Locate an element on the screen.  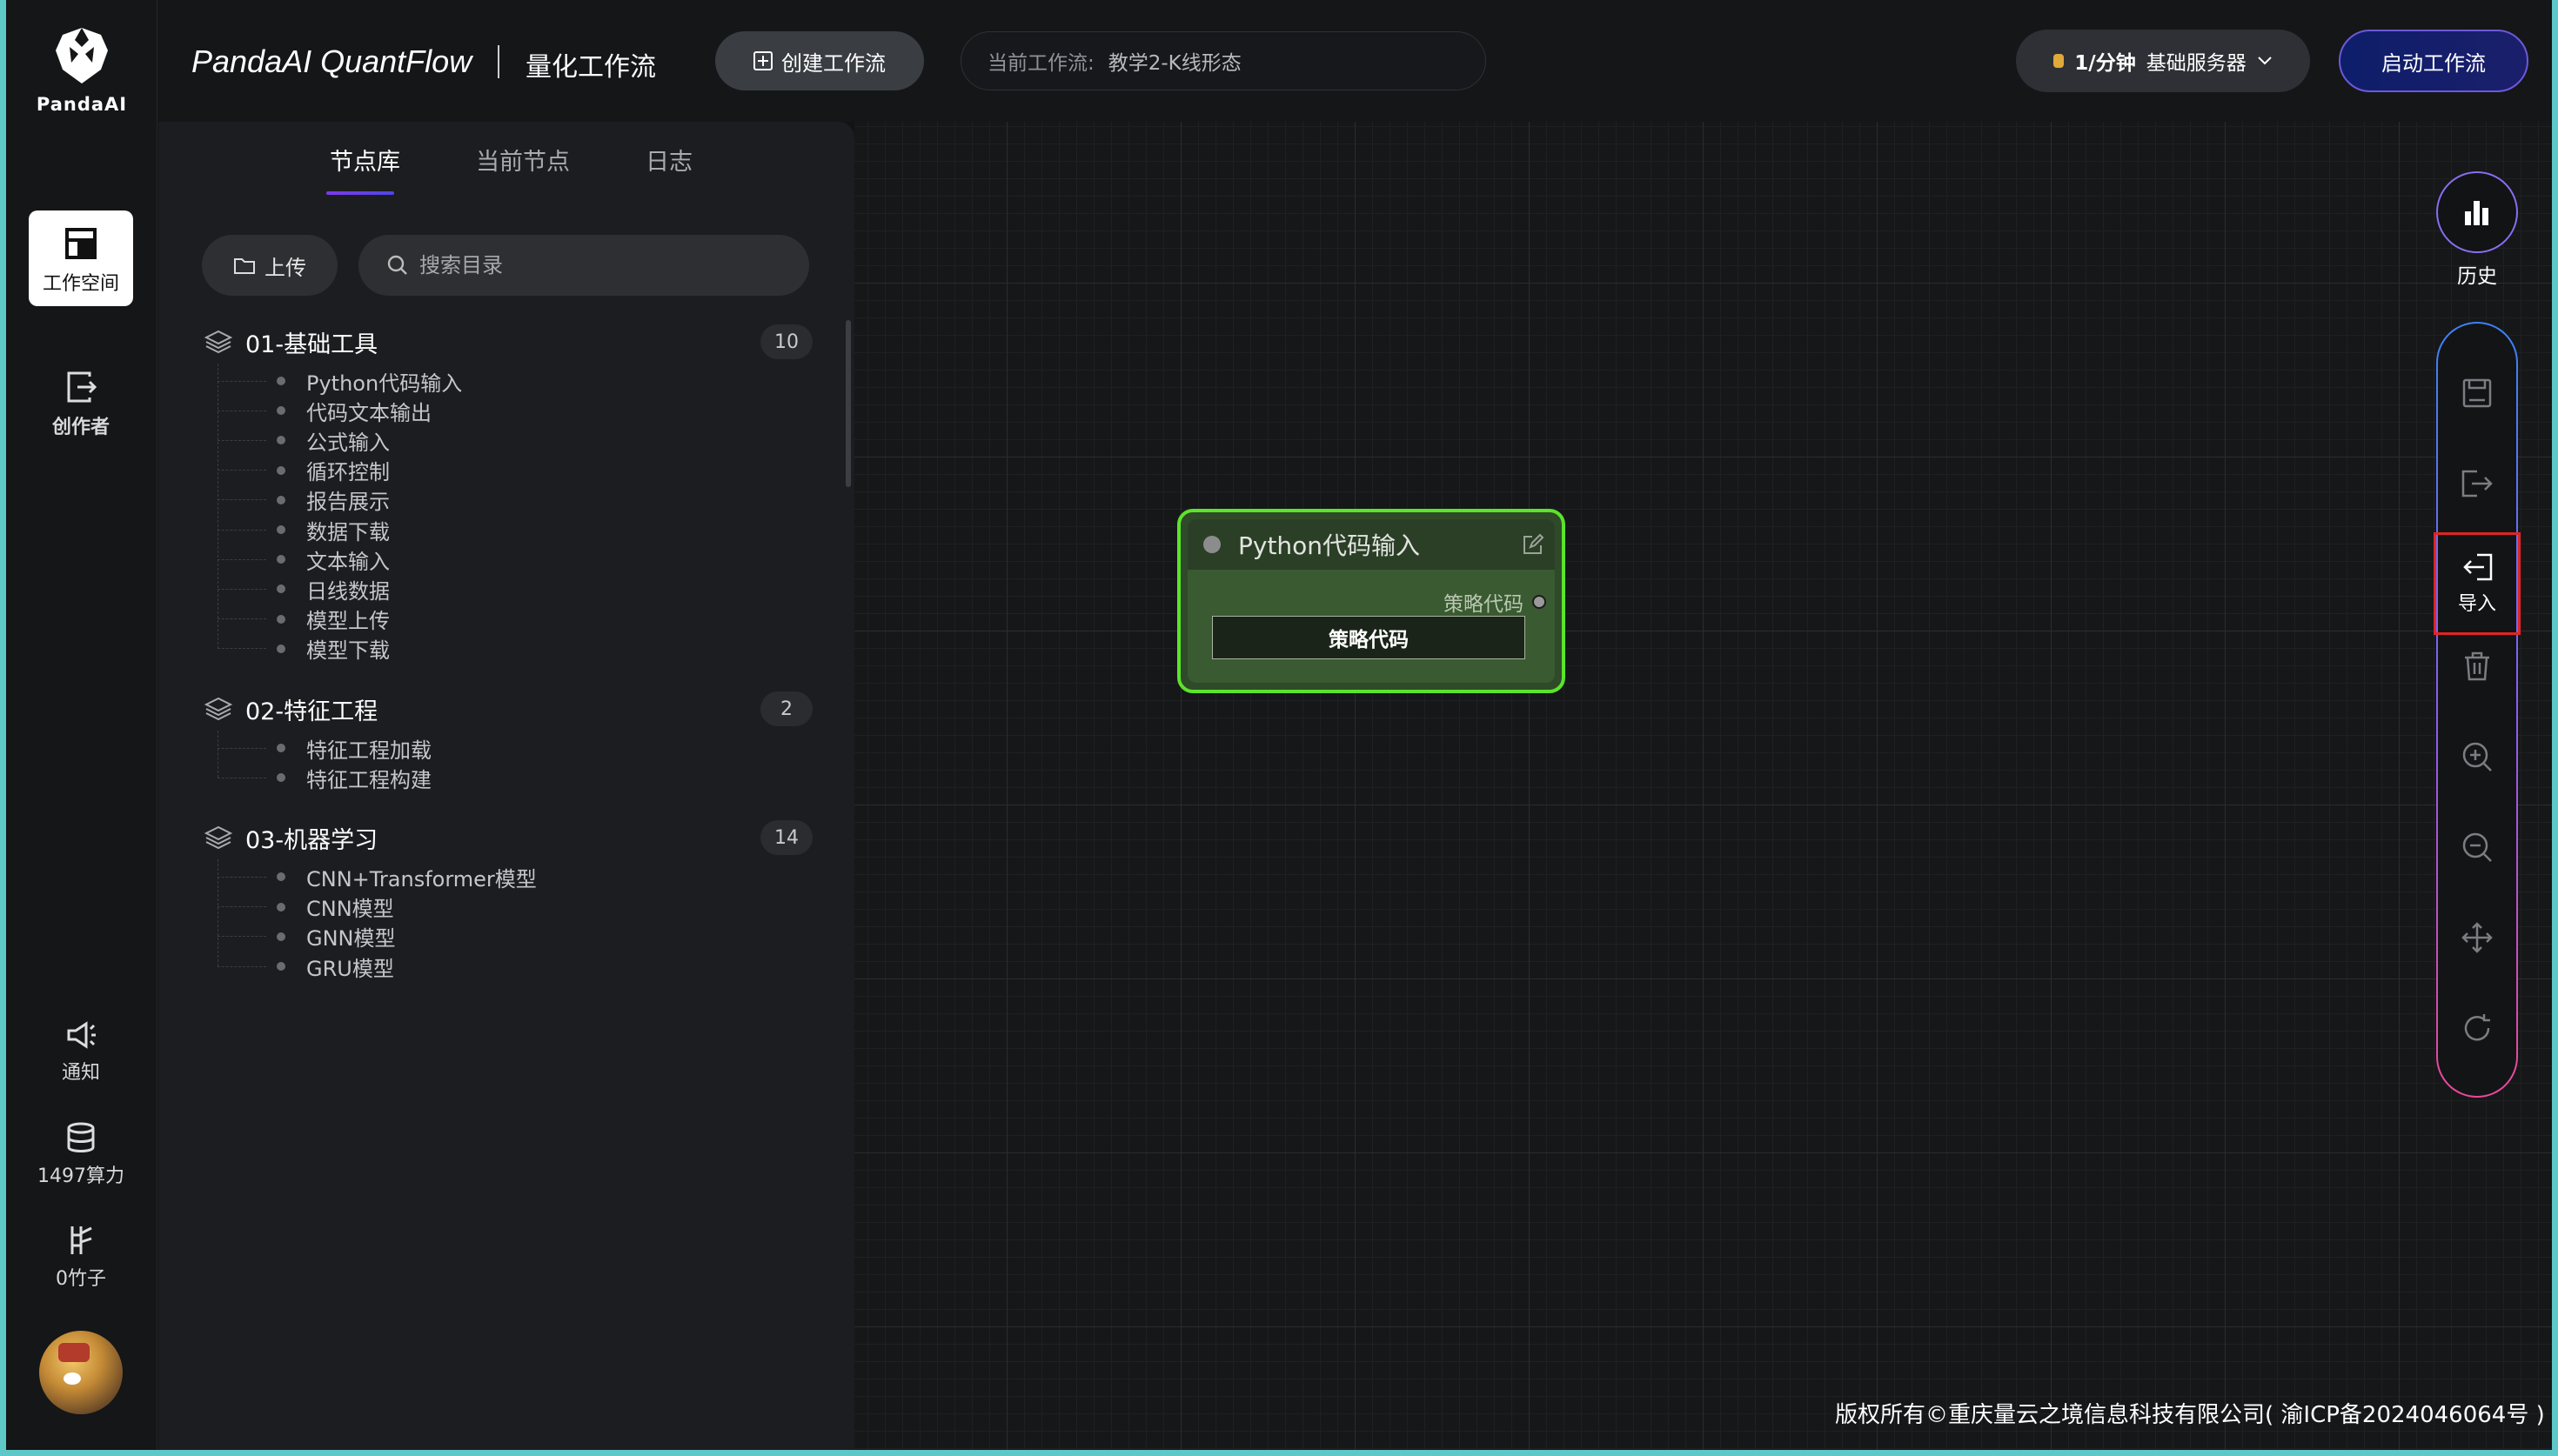
history-label: 历史 is located at coordinates (2477, 276).